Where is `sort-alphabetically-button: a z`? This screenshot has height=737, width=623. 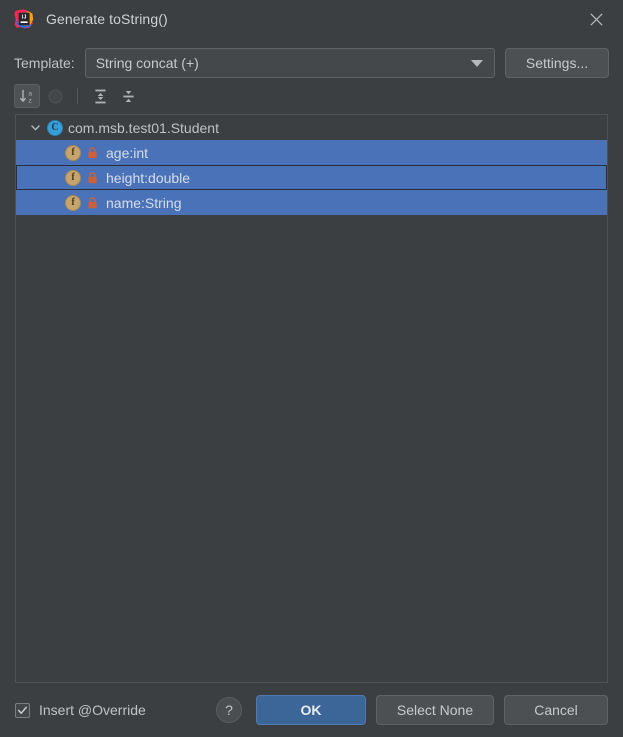 sort-alphabetically-button: a z is located at coordinates (27, 96).